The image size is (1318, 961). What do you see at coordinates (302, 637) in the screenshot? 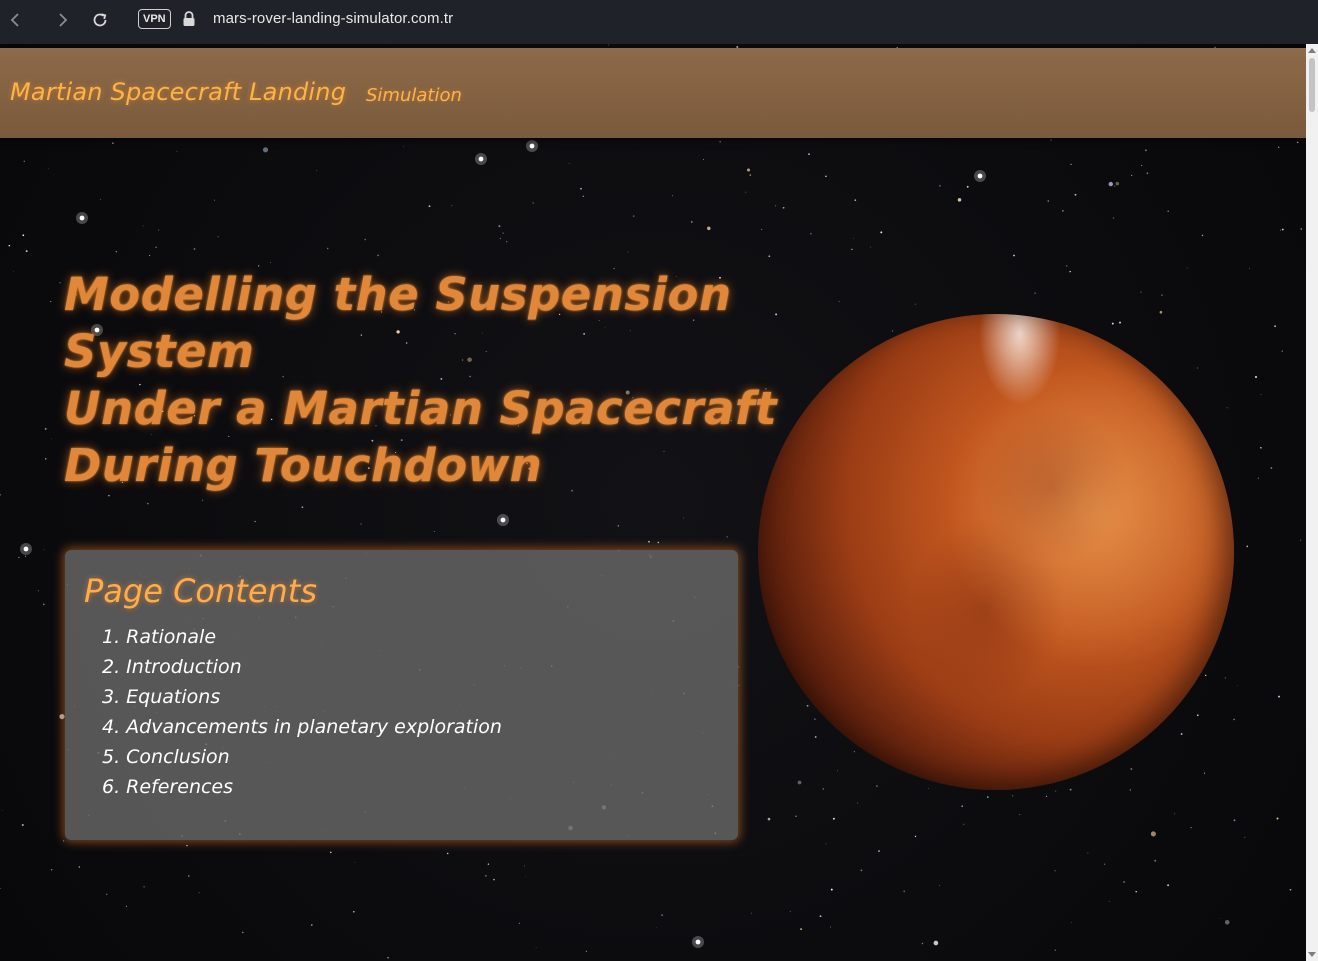
I see `contents-link-rationale: 1. Rationale` at bounding box center [302, 637].